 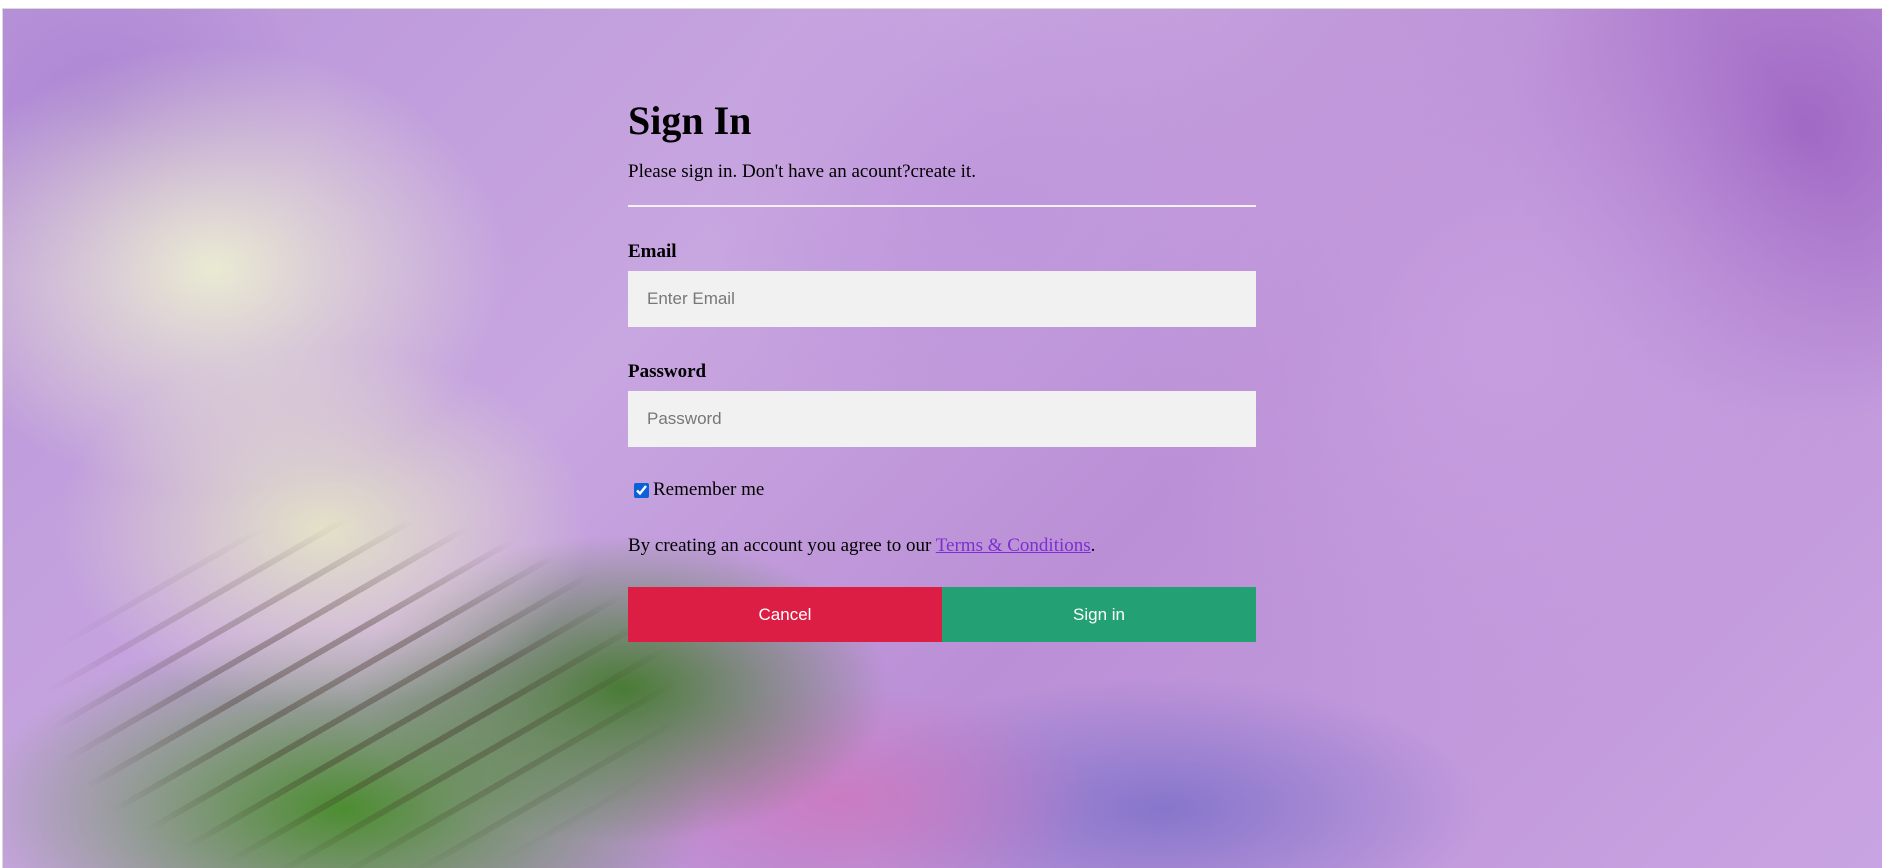 I want to click on remember-me-checkbox, so click(x=641, y=490).